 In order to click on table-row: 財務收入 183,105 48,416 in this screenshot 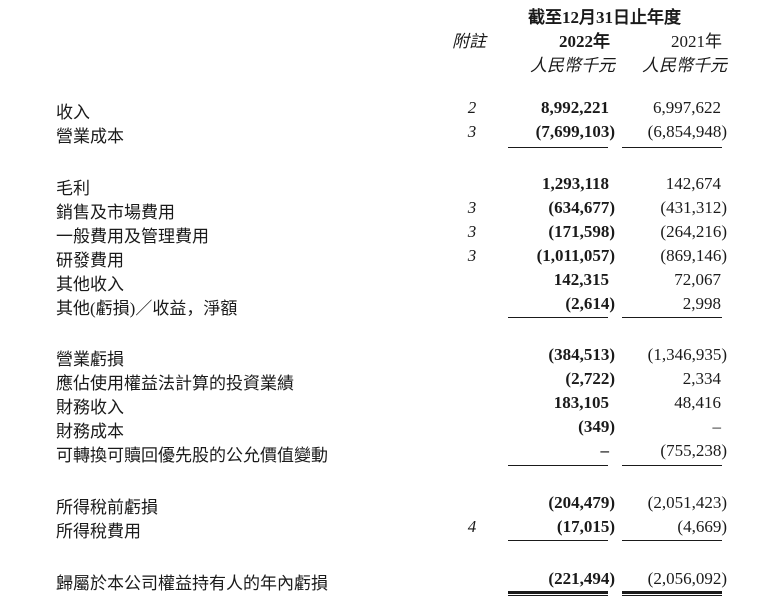, I will do `click(380, 405)`.